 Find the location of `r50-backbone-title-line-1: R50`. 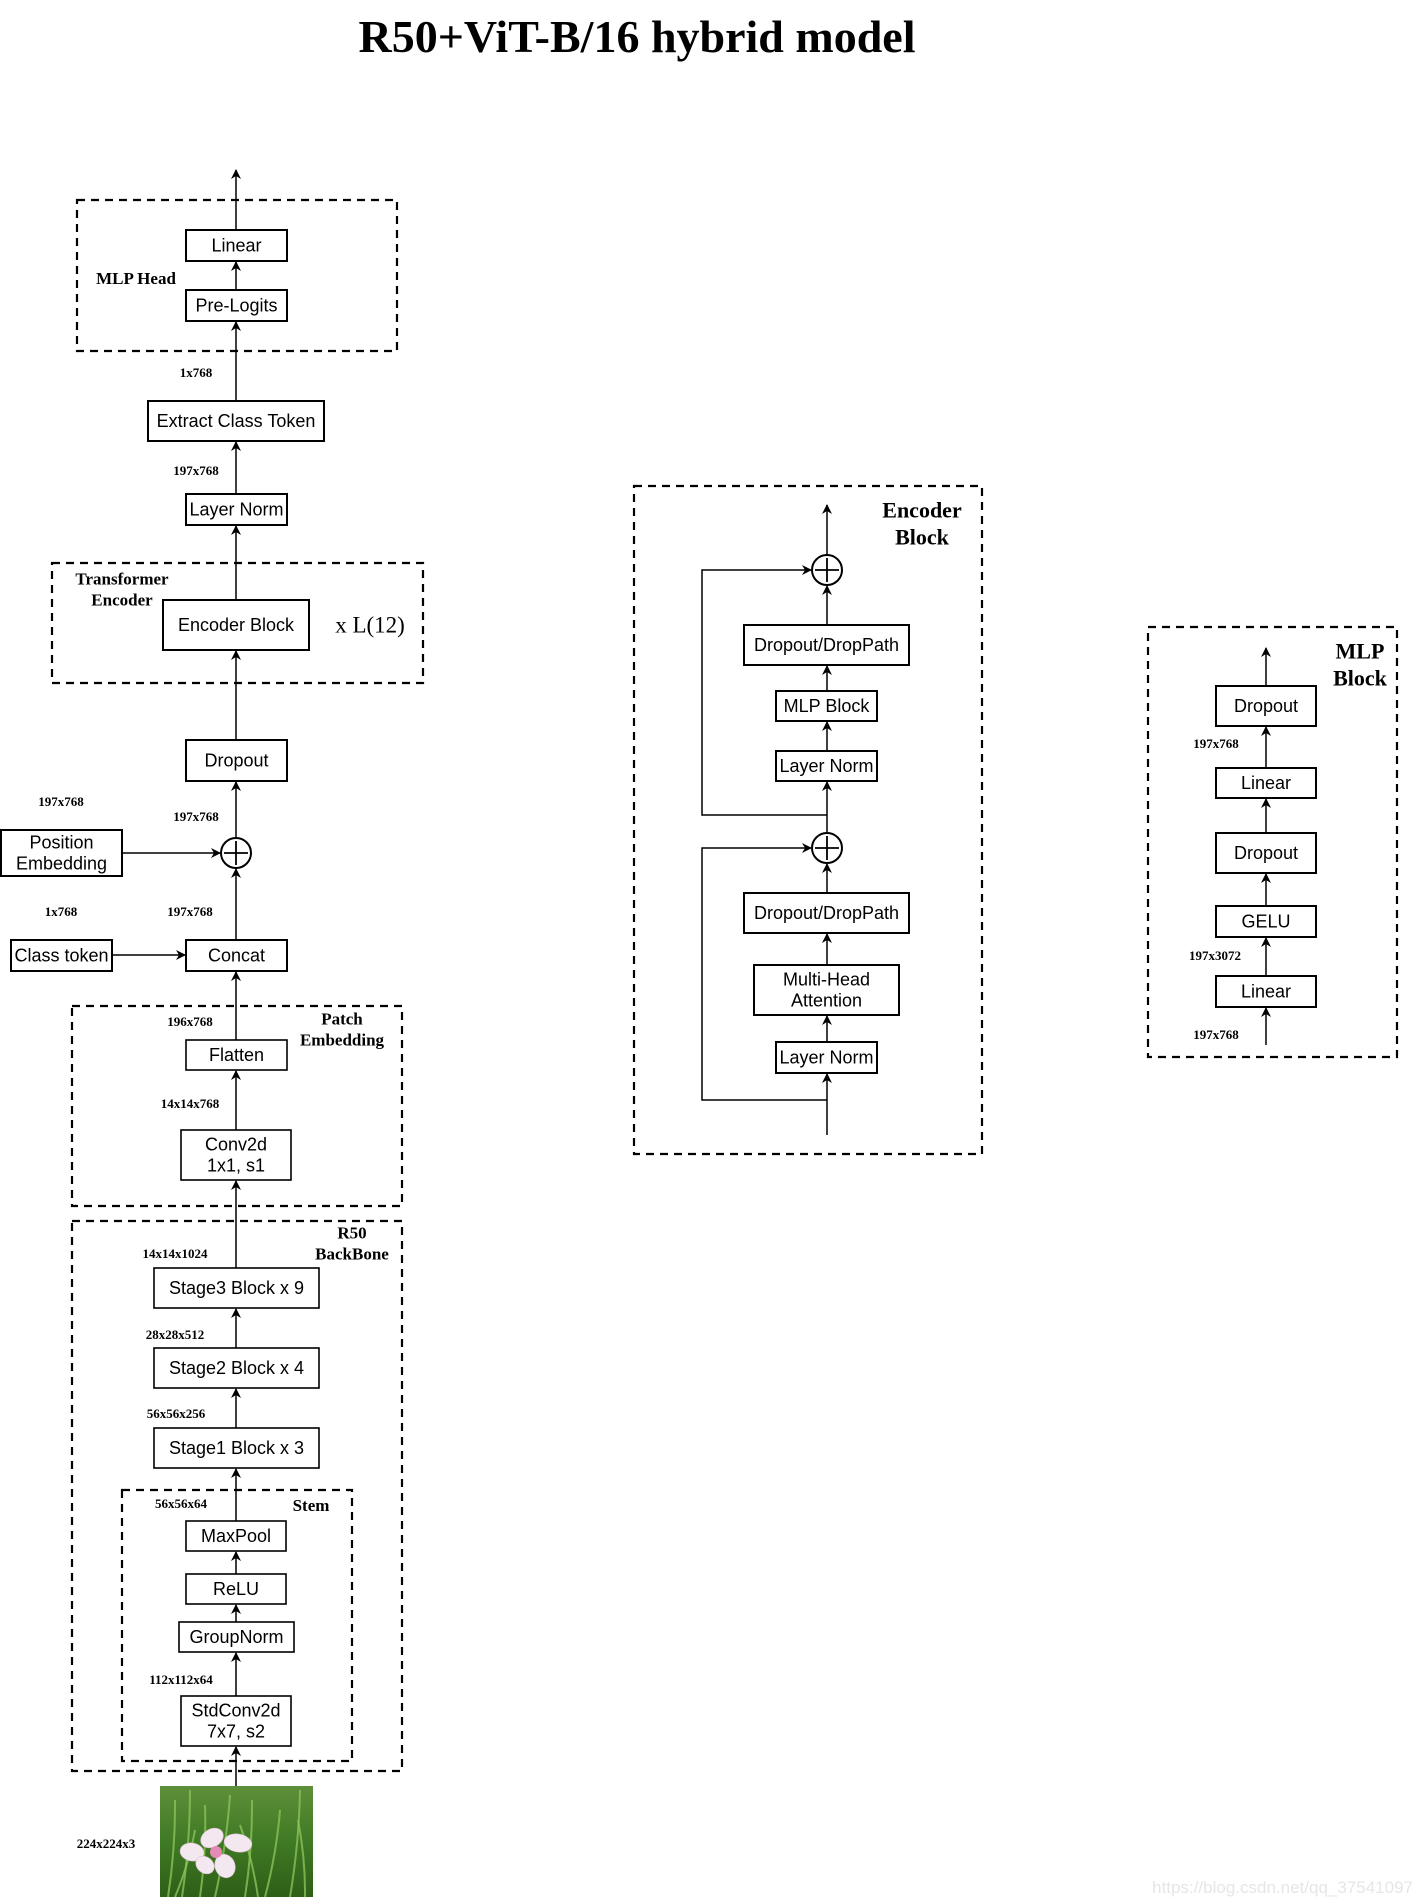

r50-backbone-title-line-1: R50 is located at coordinates (351, 1232).